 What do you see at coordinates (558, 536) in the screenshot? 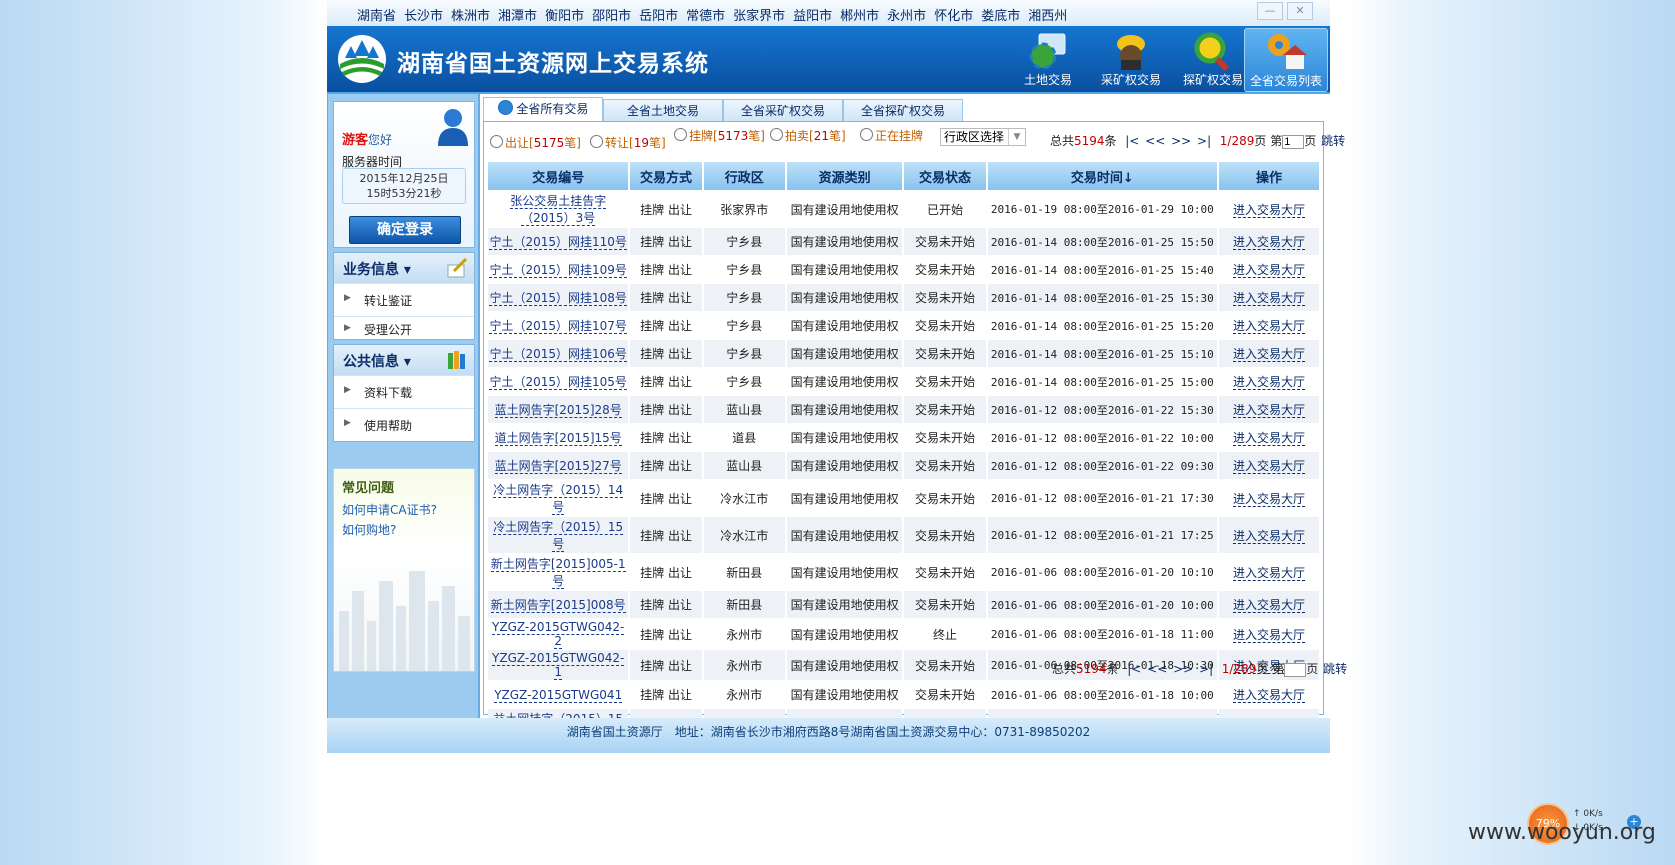
I see `trade-code-link: 冷土网告字（2015）15号` at bounding box center [558, 536].